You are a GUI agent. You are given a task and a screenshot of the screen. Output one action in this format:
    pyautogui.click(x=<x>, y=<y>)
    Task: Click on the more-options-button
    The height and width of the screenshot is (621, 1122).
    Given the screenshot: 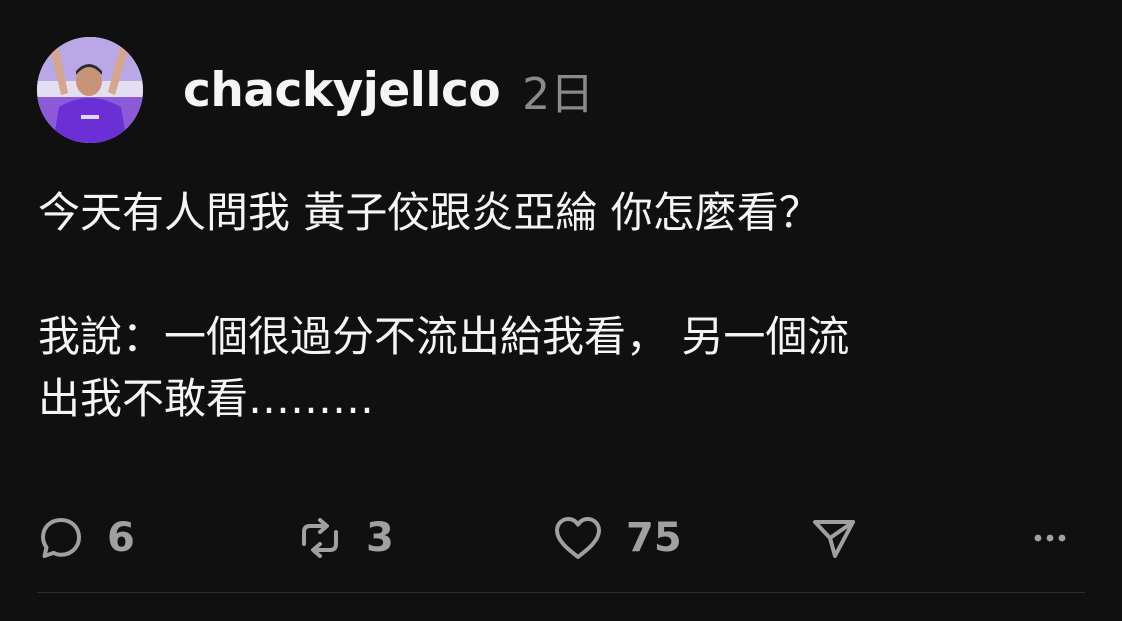 What is the action you would take?
    pyautogui.click(x=1050, y=538)
    